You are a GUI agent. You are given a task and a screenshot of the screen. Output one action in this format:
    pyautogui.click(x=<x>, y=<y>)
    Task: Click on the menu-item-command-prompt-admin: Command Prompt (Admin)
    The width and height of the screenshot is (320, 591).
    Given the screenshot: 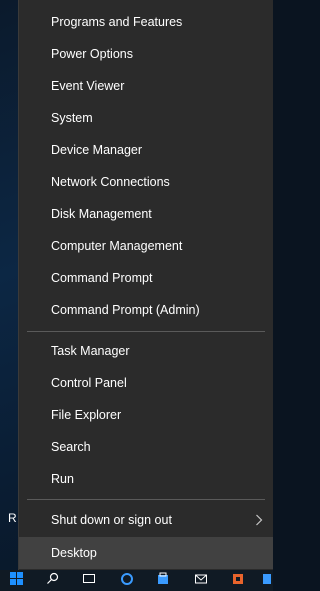 What is the action you would take?
    pyautogui.click(x=146, y=310)
    